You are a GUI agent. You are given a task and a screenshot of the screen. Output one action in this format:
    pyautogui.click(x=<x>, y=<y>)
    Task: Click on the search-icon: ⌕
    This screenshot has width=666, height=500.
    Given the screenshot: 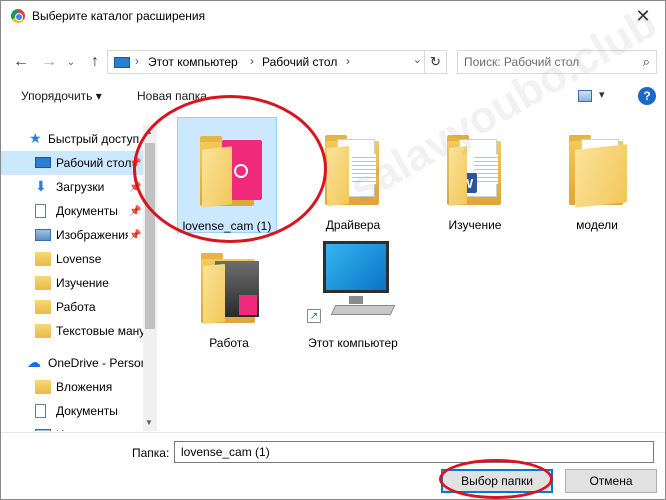 What is the action you would take?
    pyautogui.click(x=646, y=61)
    